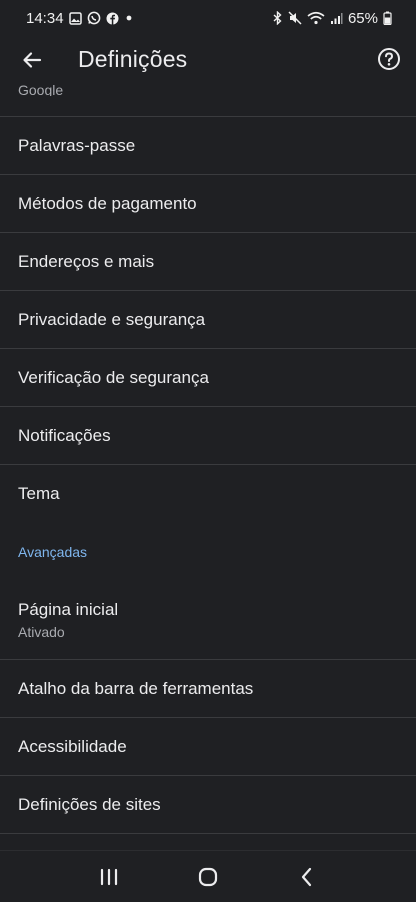  Describe the element at coordinates (107, 203) in the screenshot. I see `item-label: Métodos de pagamento` at that location.